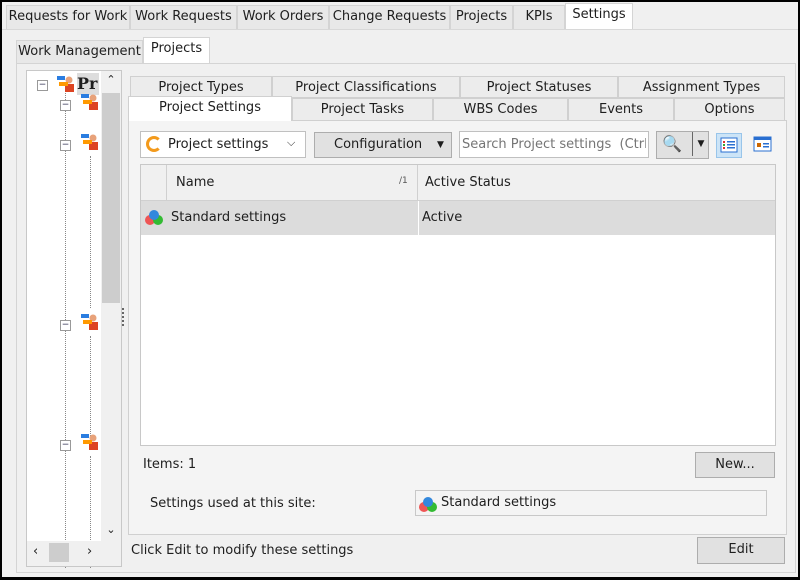  Describe the element at coordinates (123, 317) in the screenshot. I see `splitter-handle` at that location.